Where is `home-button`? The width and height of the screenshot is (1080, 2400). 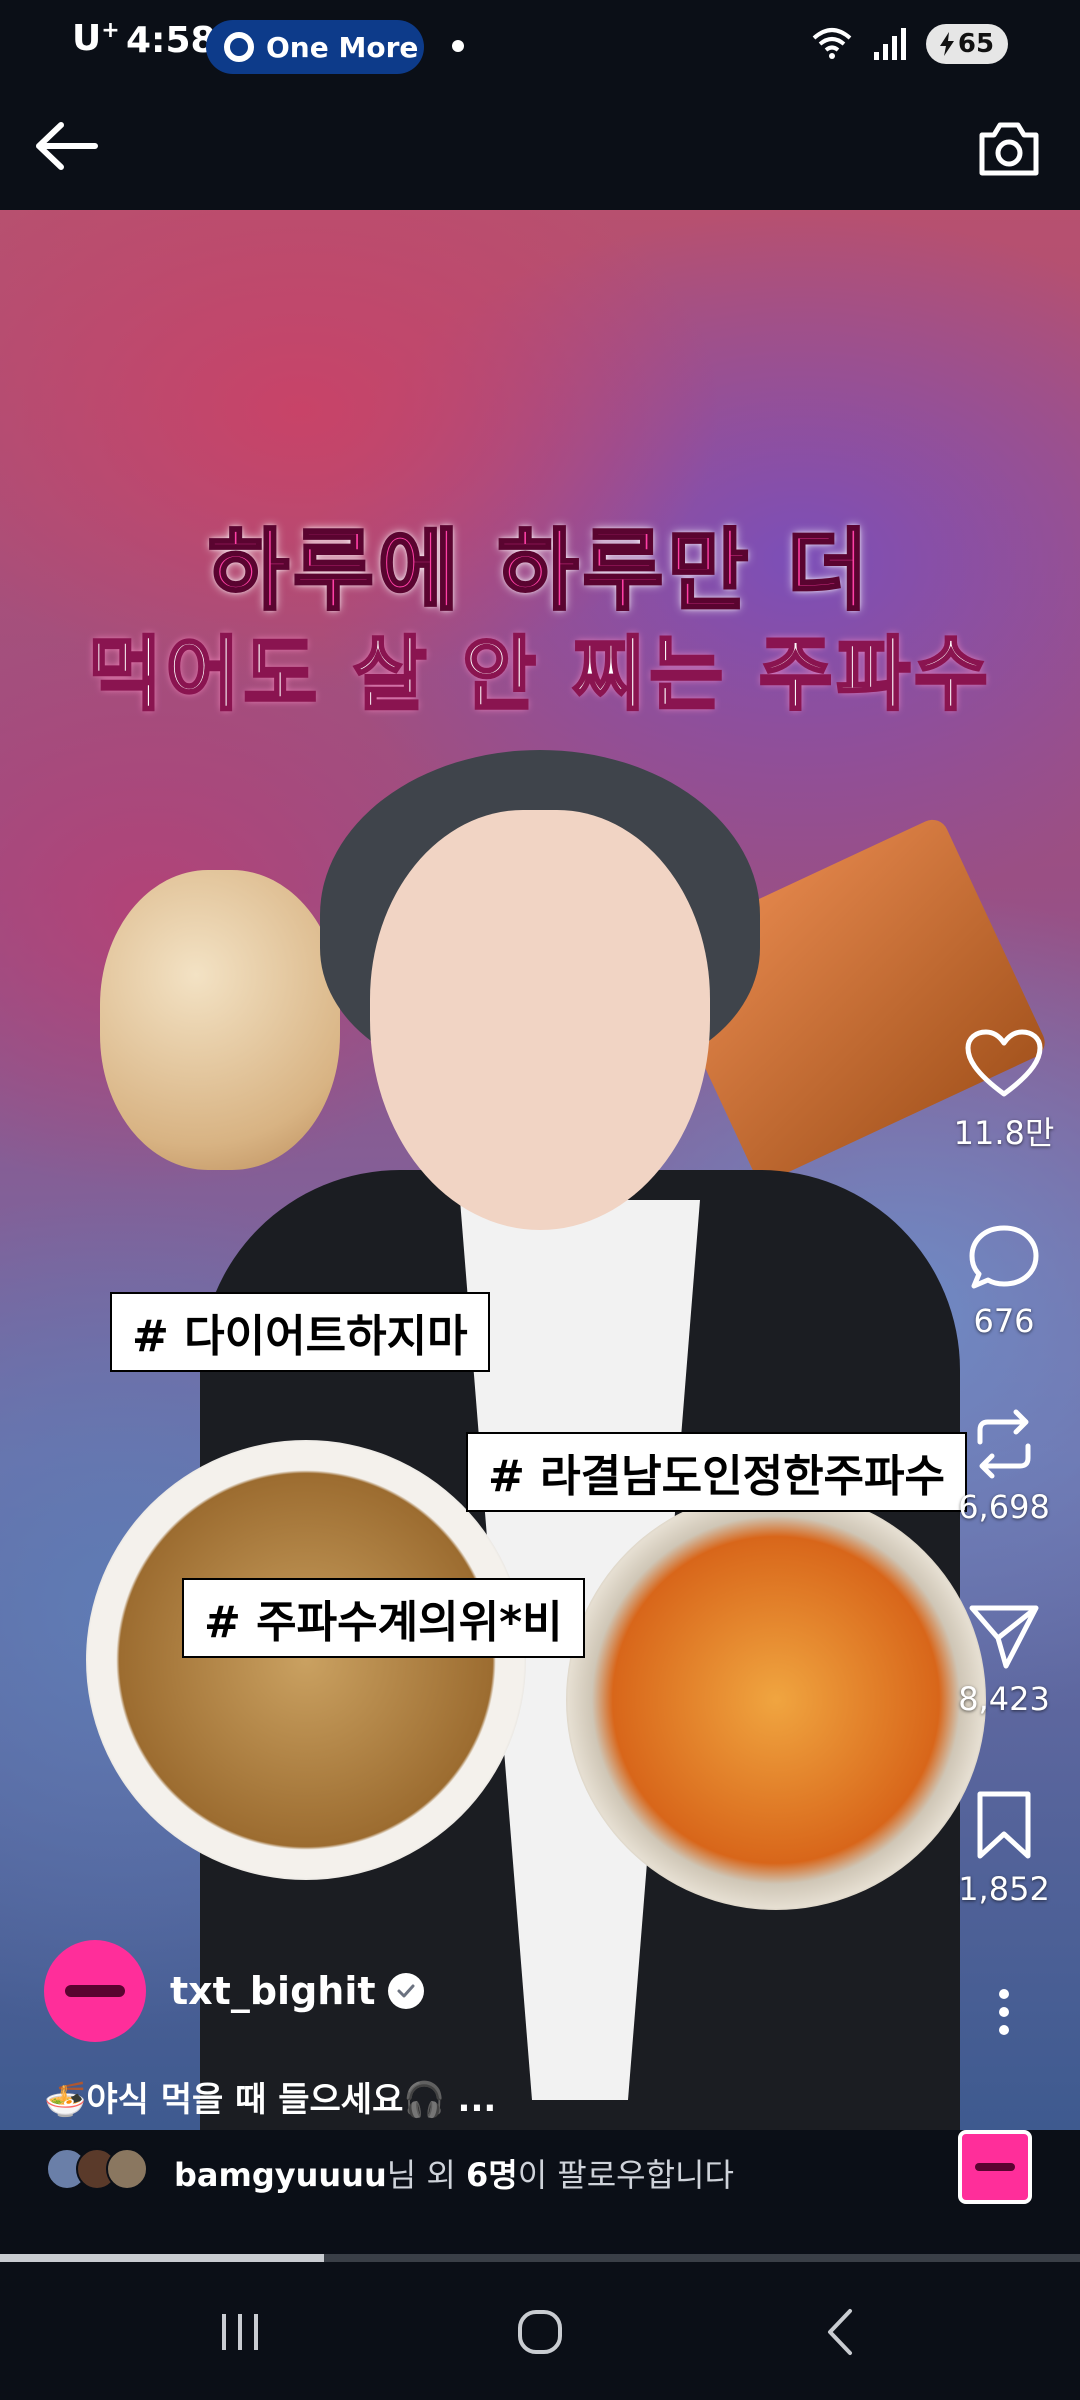
home-button is located at coordinates (540, 2332).